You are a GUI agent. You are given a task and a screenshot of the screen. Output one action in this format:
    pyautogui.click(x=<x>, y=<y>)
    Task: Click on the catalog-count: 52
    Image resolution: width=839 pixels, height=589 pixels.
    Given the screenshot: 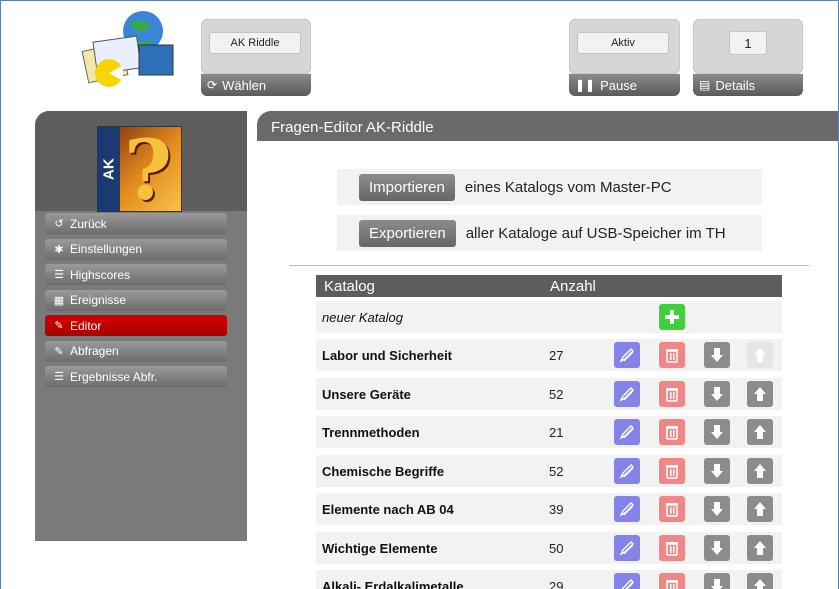 What is the action you would take?
    pyautogui.click(x=556, y=471)
    